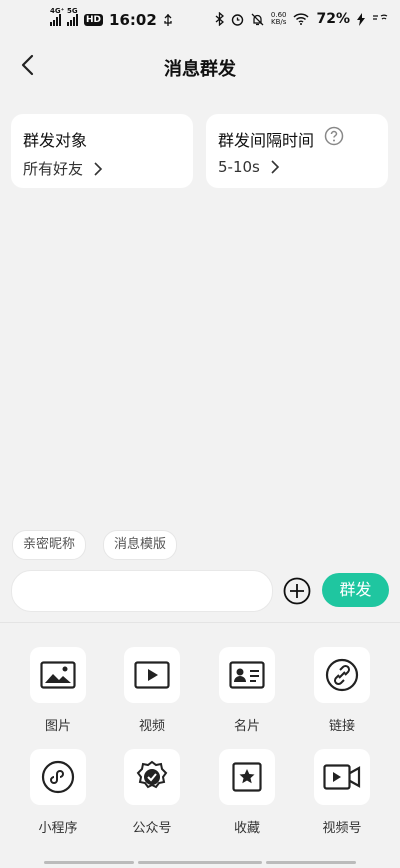  Describe the element at coordinates (49, 545) in the screenshot. I see `nickname-chip: 亲密昵称` at that location.